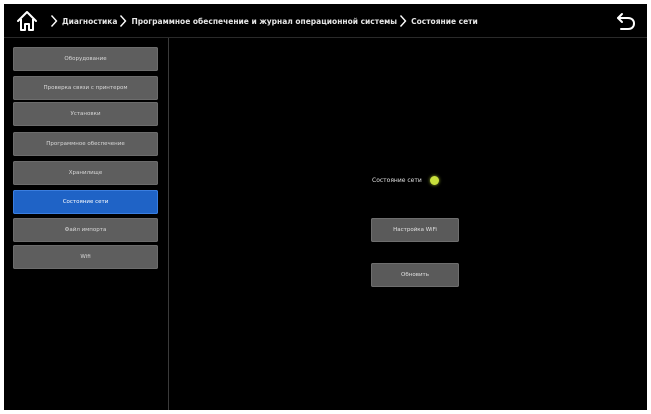 The image size is (651, 414). What do you see at coordinates (85, 144) in the screenshot?
I see `sidebar-item-software: Программное обеспечение` at bounding box center [85, 144].